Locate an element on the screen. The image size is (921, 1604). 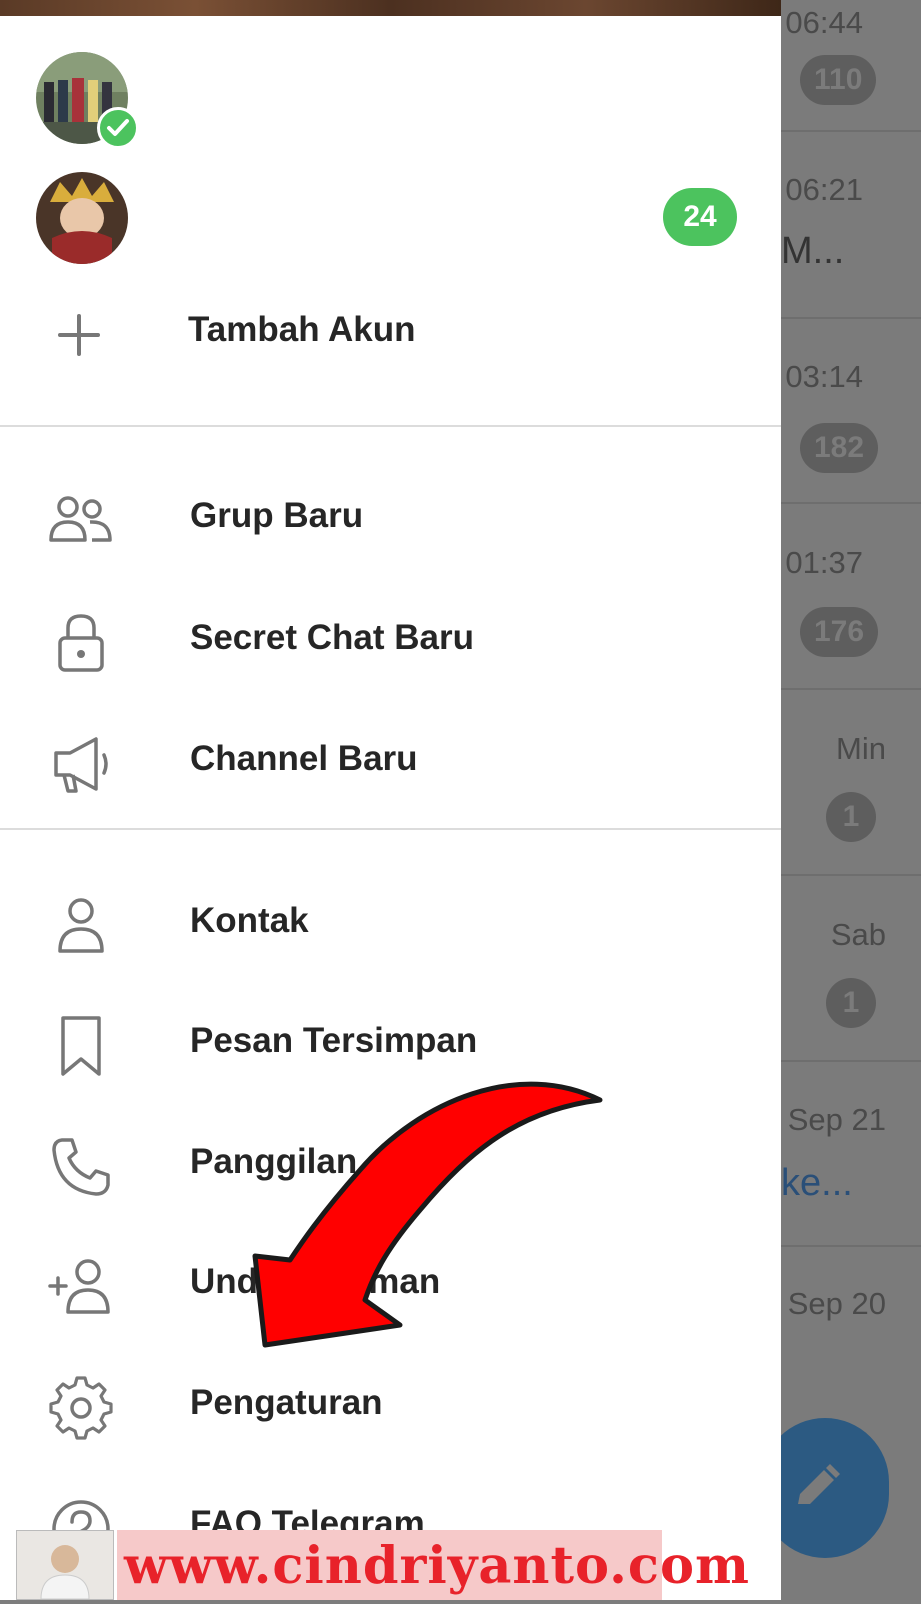
active-account-check-icon is located at coordinates (118, 128).